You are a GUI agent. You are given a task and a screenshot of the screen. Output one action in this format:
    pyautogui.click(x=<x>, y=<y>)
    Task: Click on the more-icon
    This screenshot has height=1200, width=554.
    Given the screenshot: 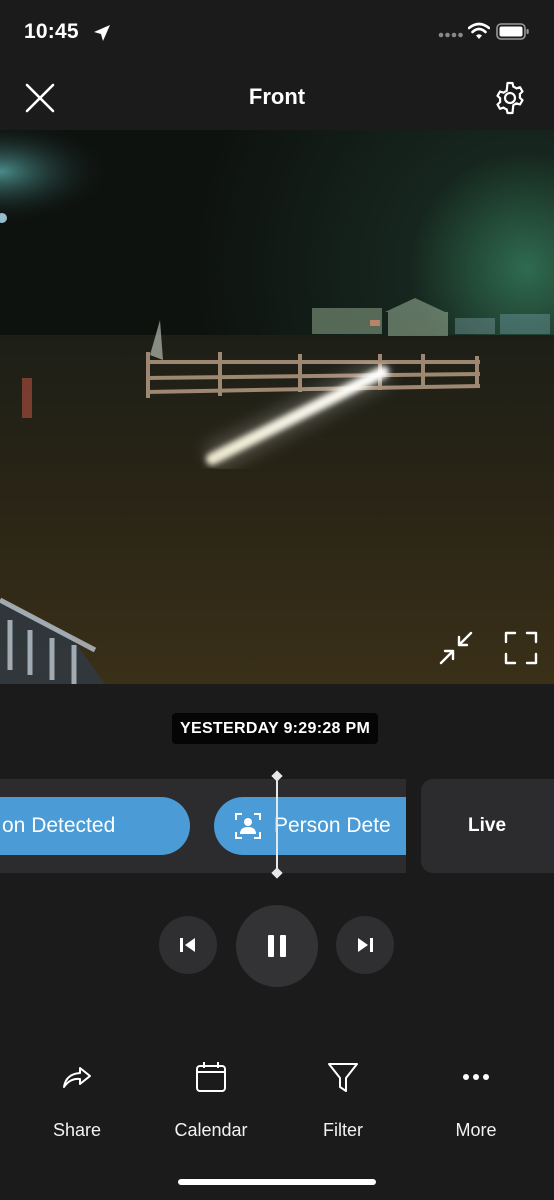 What is the action you would take?
    pyautogui.click(x=476, y=1077)
    